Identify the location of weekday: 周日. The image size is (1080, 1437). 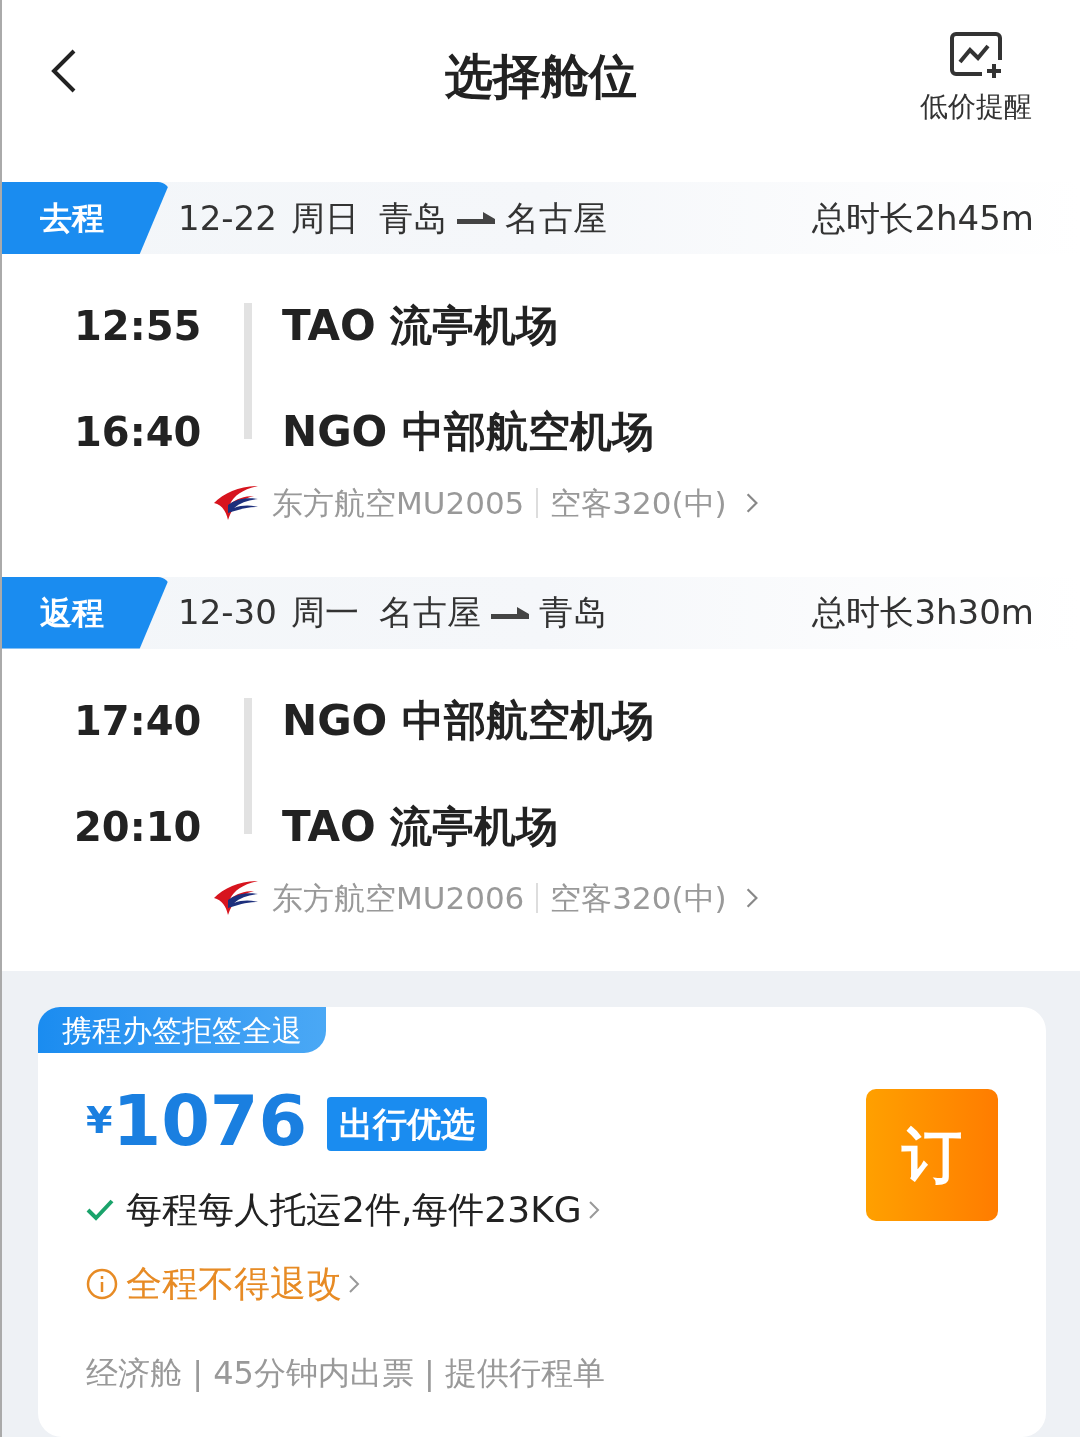
(324, 218).